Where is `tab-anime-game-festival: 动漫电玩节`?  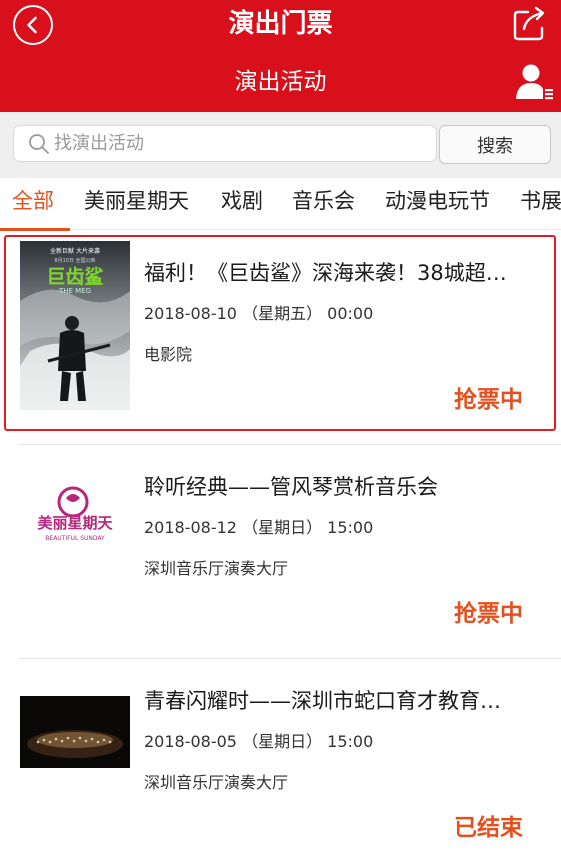
tab-anime-game-festival: 动漫电玩节 is located at coordinates (437, 203).